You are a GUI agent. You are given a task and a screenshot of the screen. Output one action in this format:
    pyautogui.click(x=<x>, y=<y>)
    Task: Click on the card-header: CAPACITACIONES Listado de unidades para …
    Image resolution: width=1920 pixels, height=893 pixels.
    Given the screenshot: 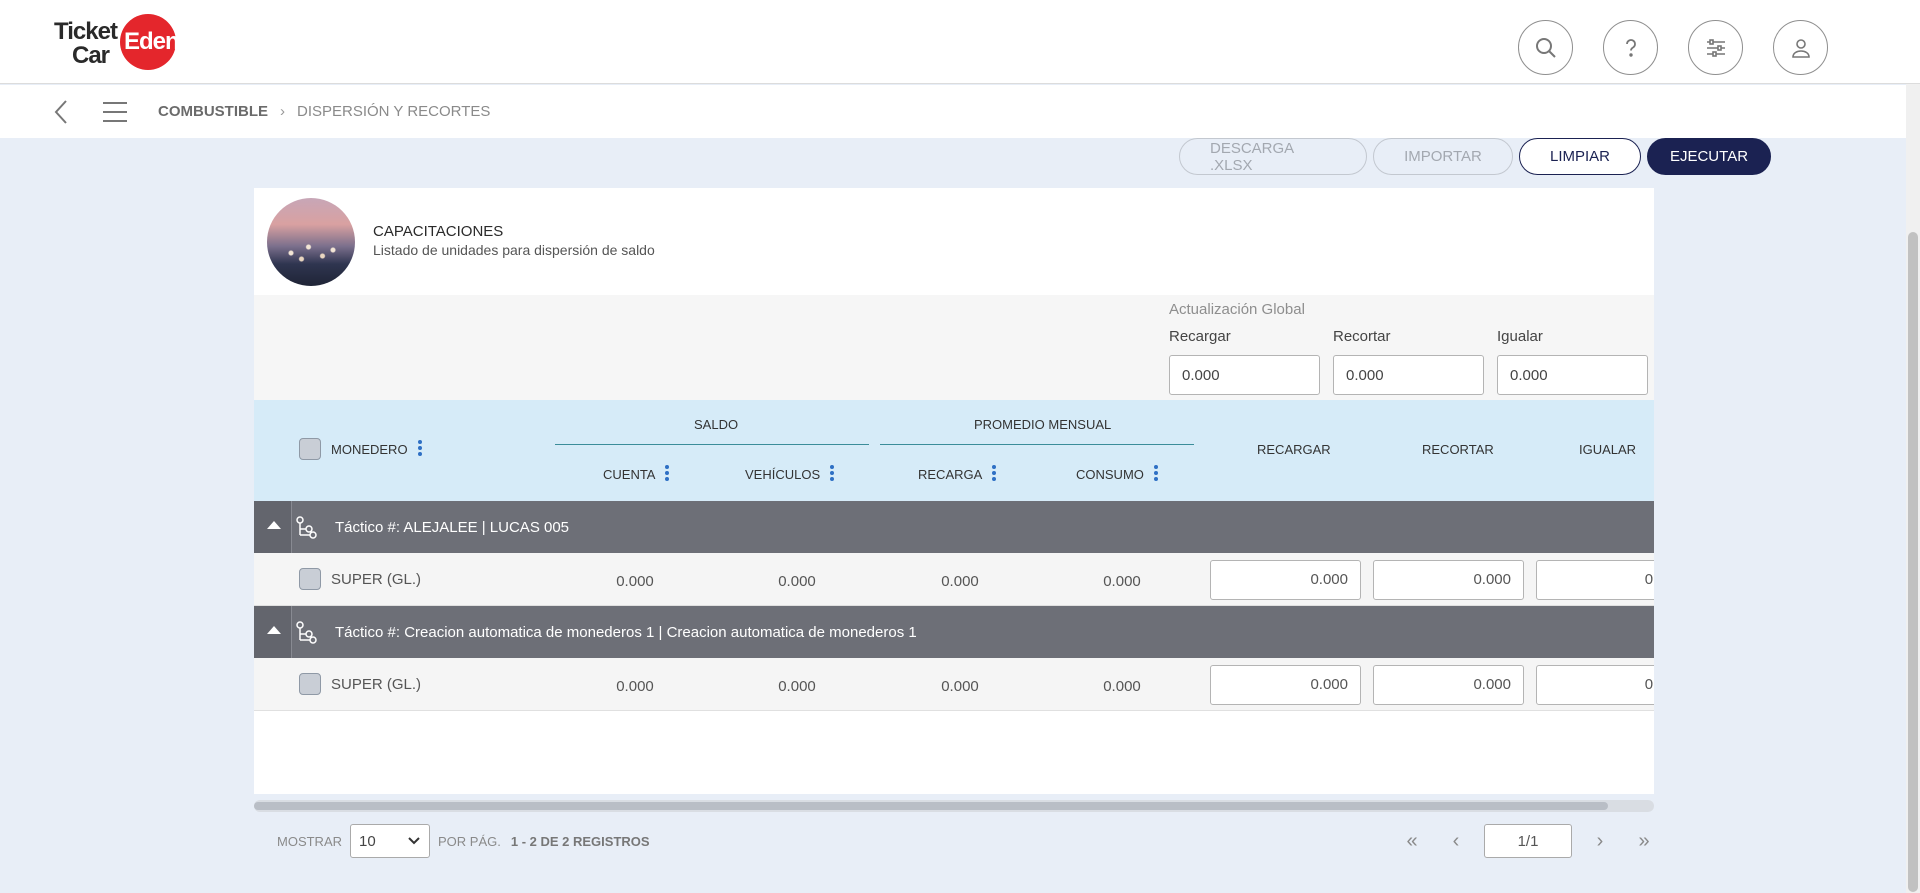 What is the action you would take?
    pyautogui.click(x=954, y=241)
    